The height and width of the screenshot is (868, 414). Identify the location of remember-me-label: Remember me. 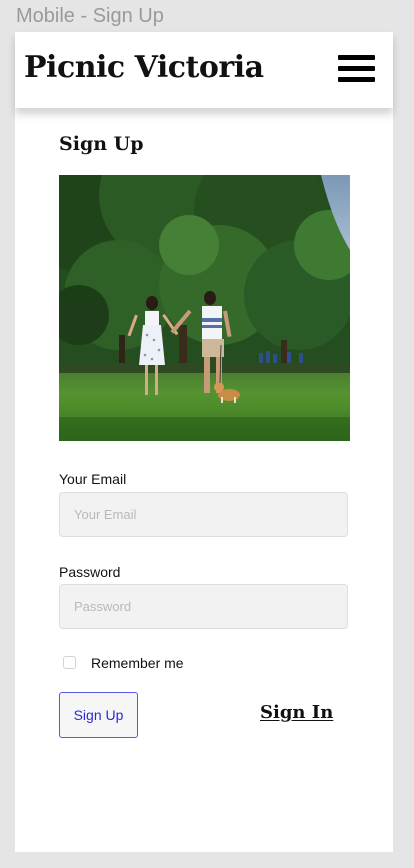
(137, 663).